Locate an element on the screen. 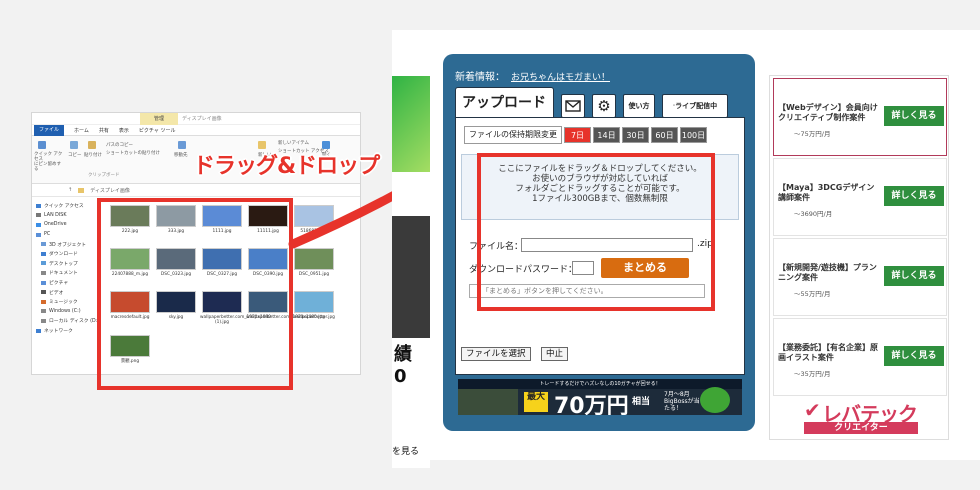 This screenshot has height=490, width=980. tab-upload: アップロード is located at coordinates (504, 102).